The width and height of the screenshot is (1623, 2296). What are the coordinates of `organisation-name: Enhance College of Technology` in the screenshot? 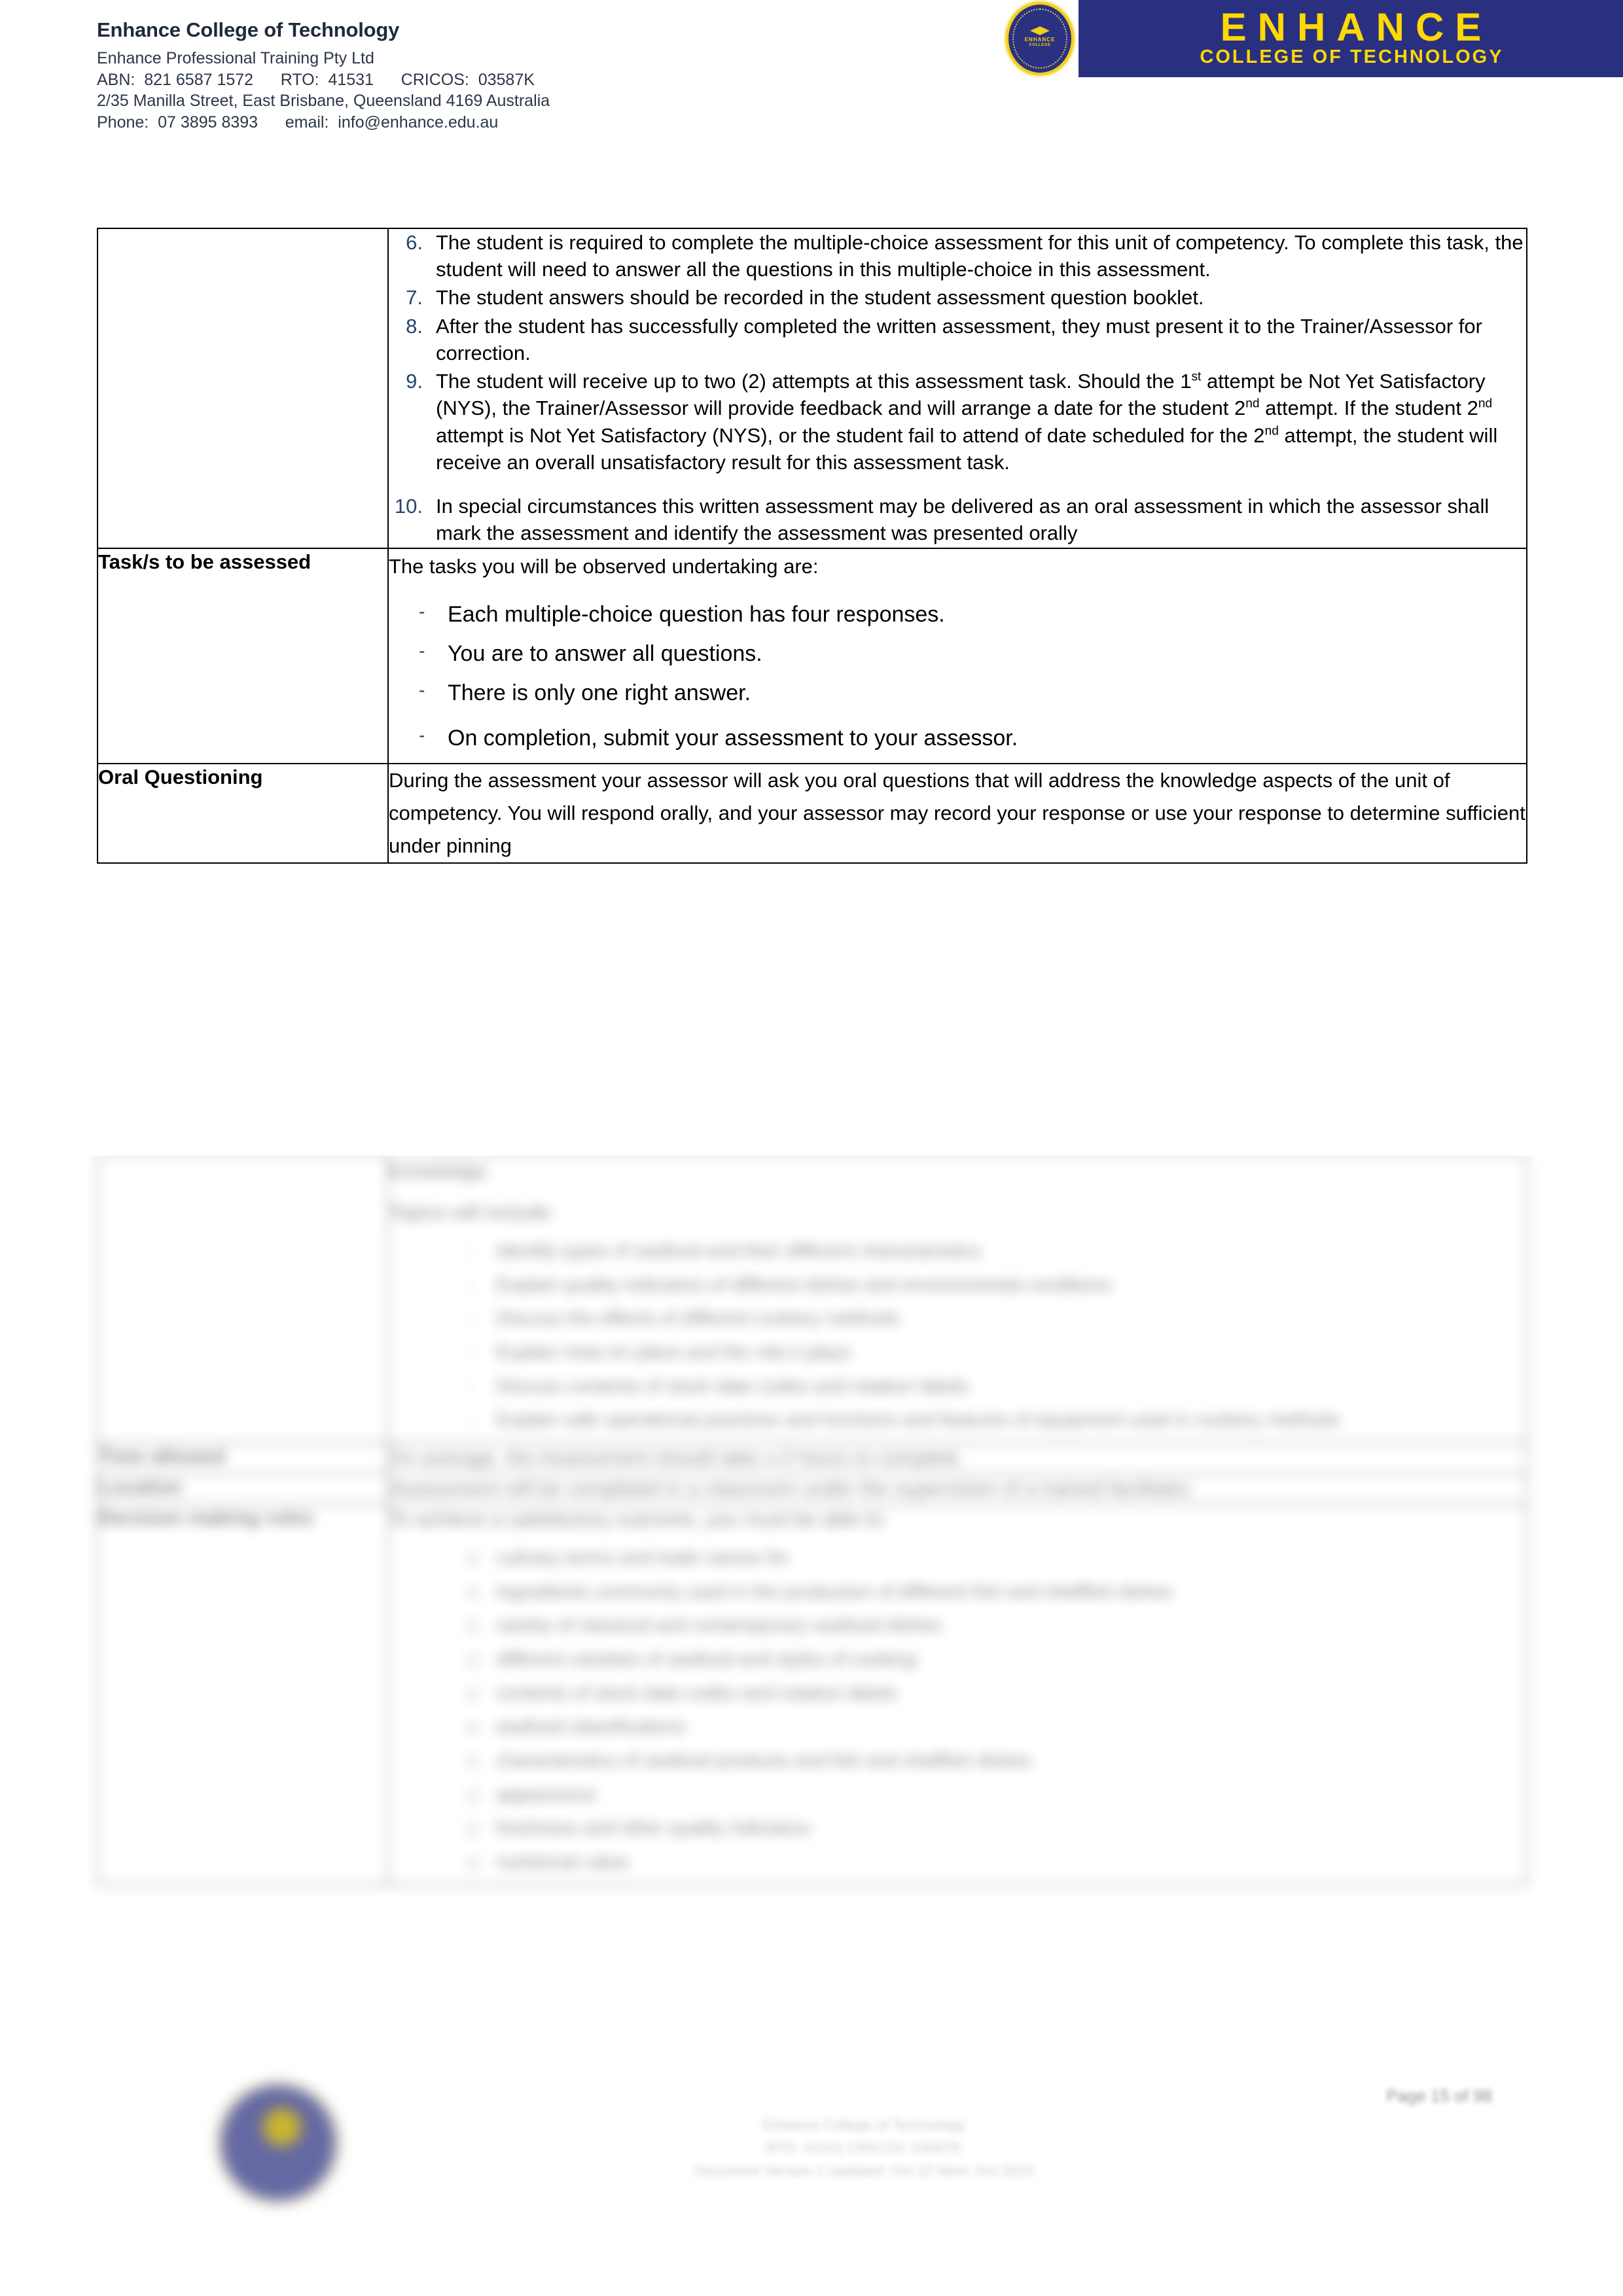 It's located at (249, 29).